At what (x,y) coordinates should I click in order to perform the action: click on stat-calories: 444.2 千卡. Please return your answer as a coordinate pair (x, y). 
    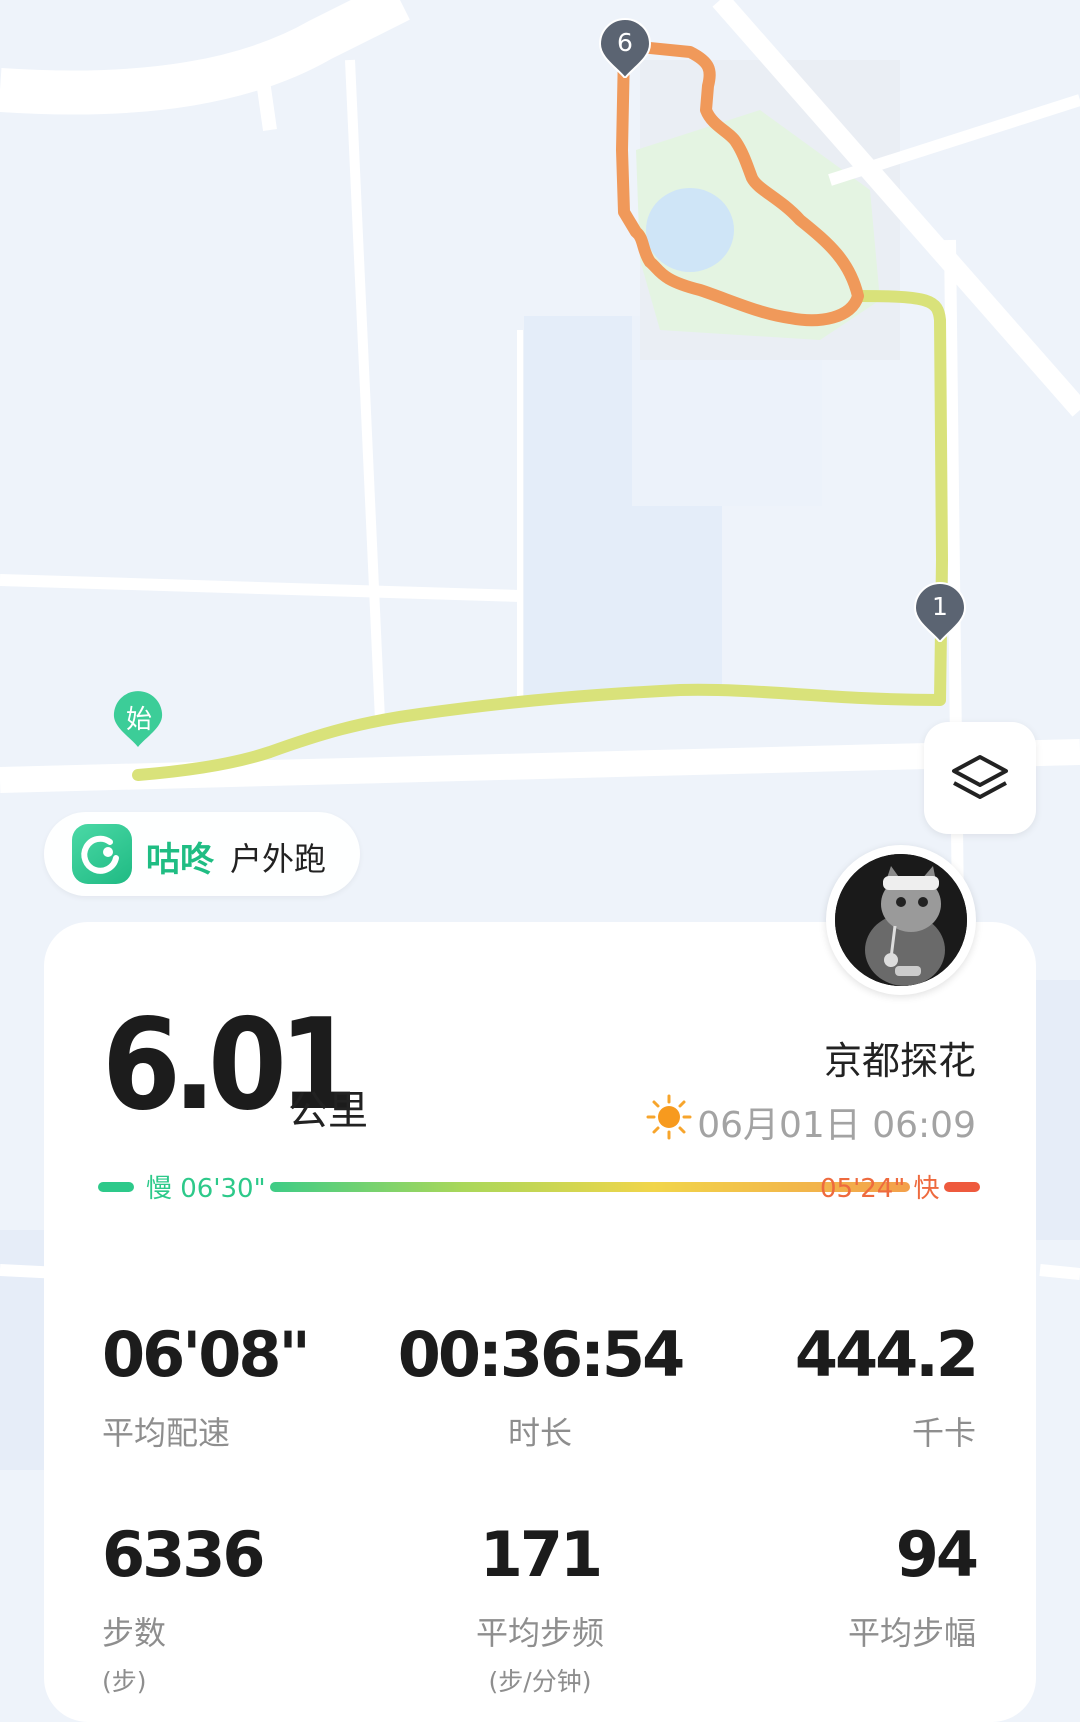
    Looking at the image, I should click on (847, 1386).